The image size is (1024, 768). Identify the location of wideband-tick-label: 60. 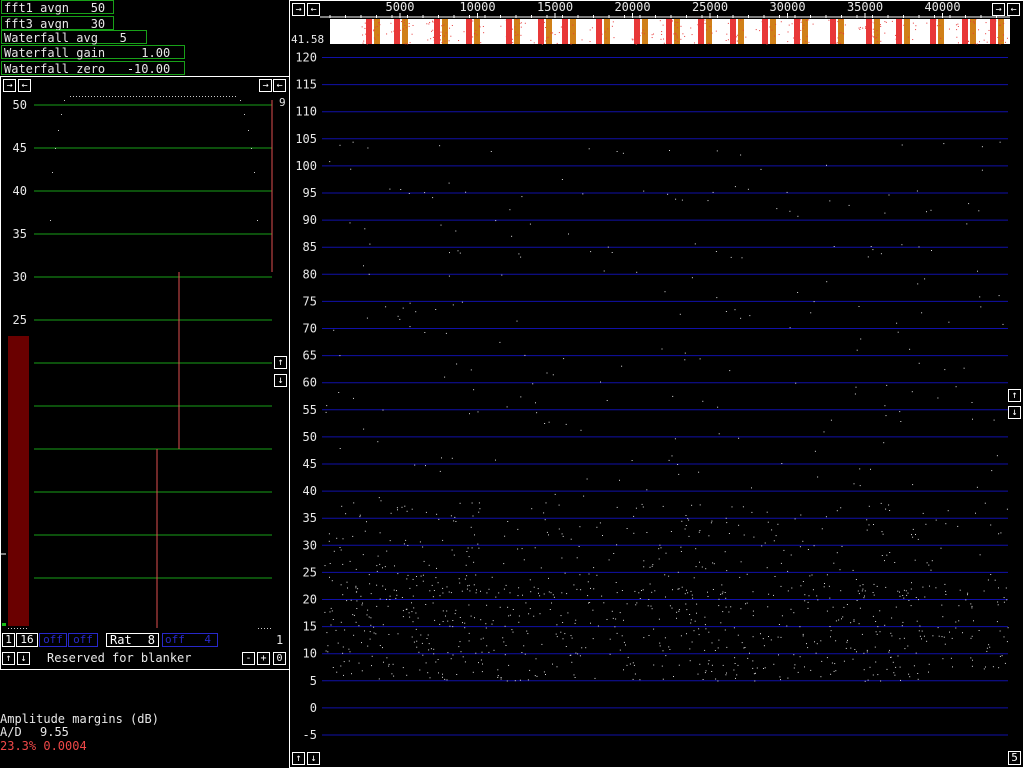
(310, 383).